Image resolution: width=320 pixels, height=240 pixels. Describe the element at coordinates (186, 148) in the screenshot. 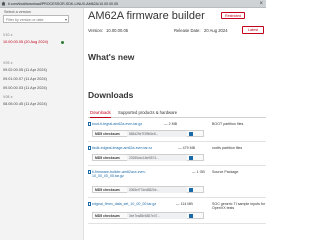

I see `file-size: — 479 MB` at that location.